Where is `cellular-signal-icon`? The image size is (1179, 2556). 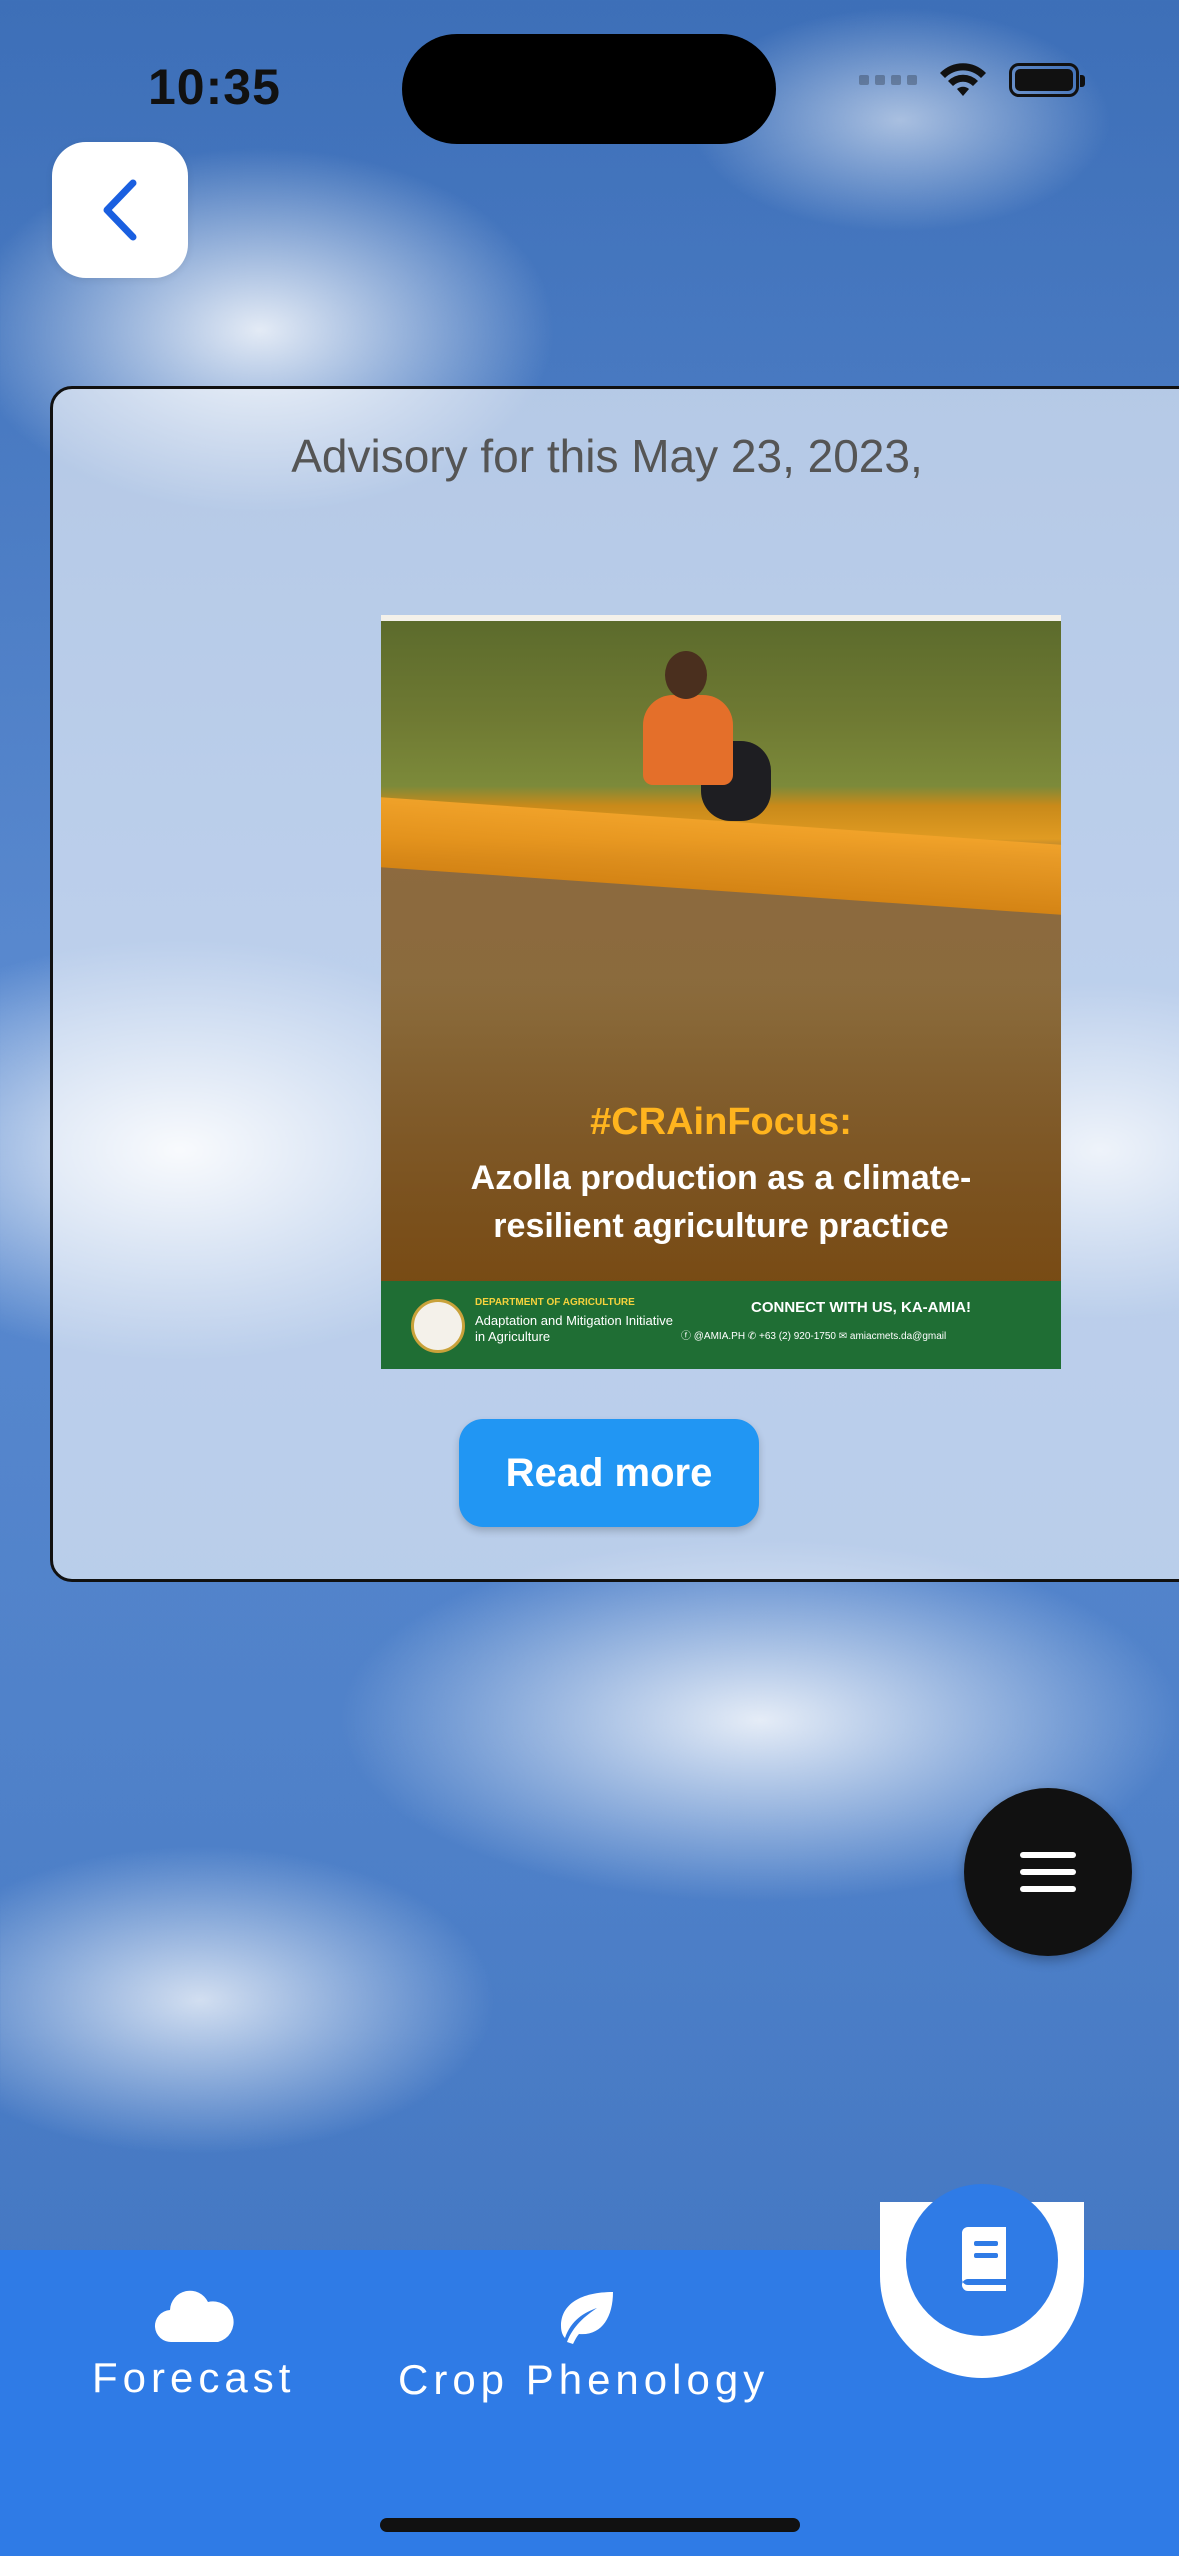 cellular-signal-icon is located at coordinates (888, 80).